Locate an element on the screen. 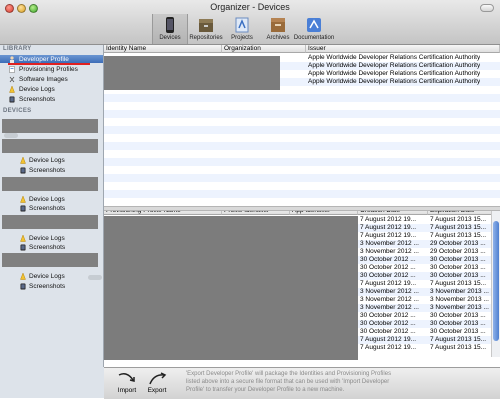 The image size is (500, 399). scroll-thumb is located at coordinates (496, 281).